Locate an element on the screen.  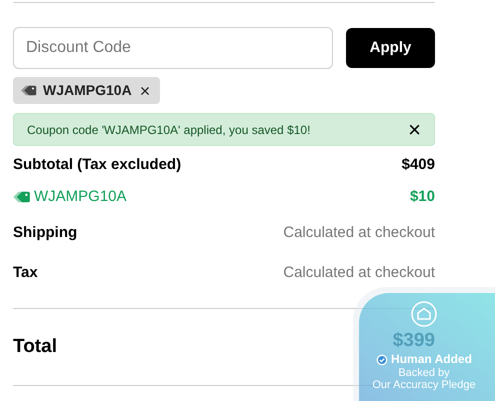
home-icon is located at coordinates (424, 314).